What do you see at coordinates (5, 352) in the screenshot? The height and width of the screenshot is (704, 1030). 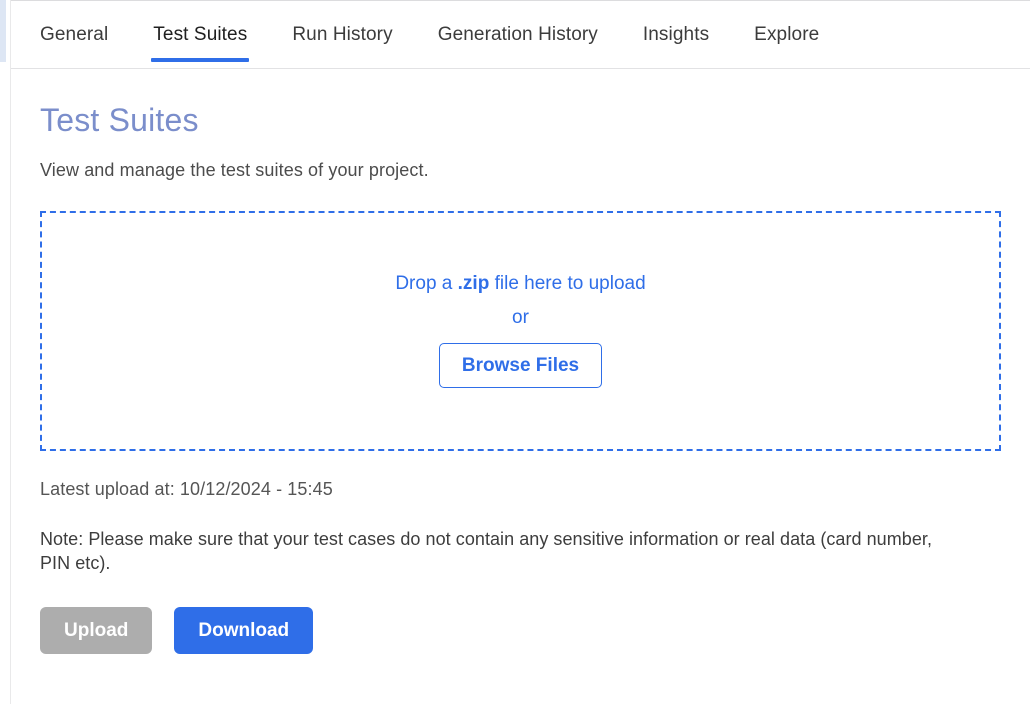 I see `sidebar-collapsed-strip` at bounding box center [5, 352].